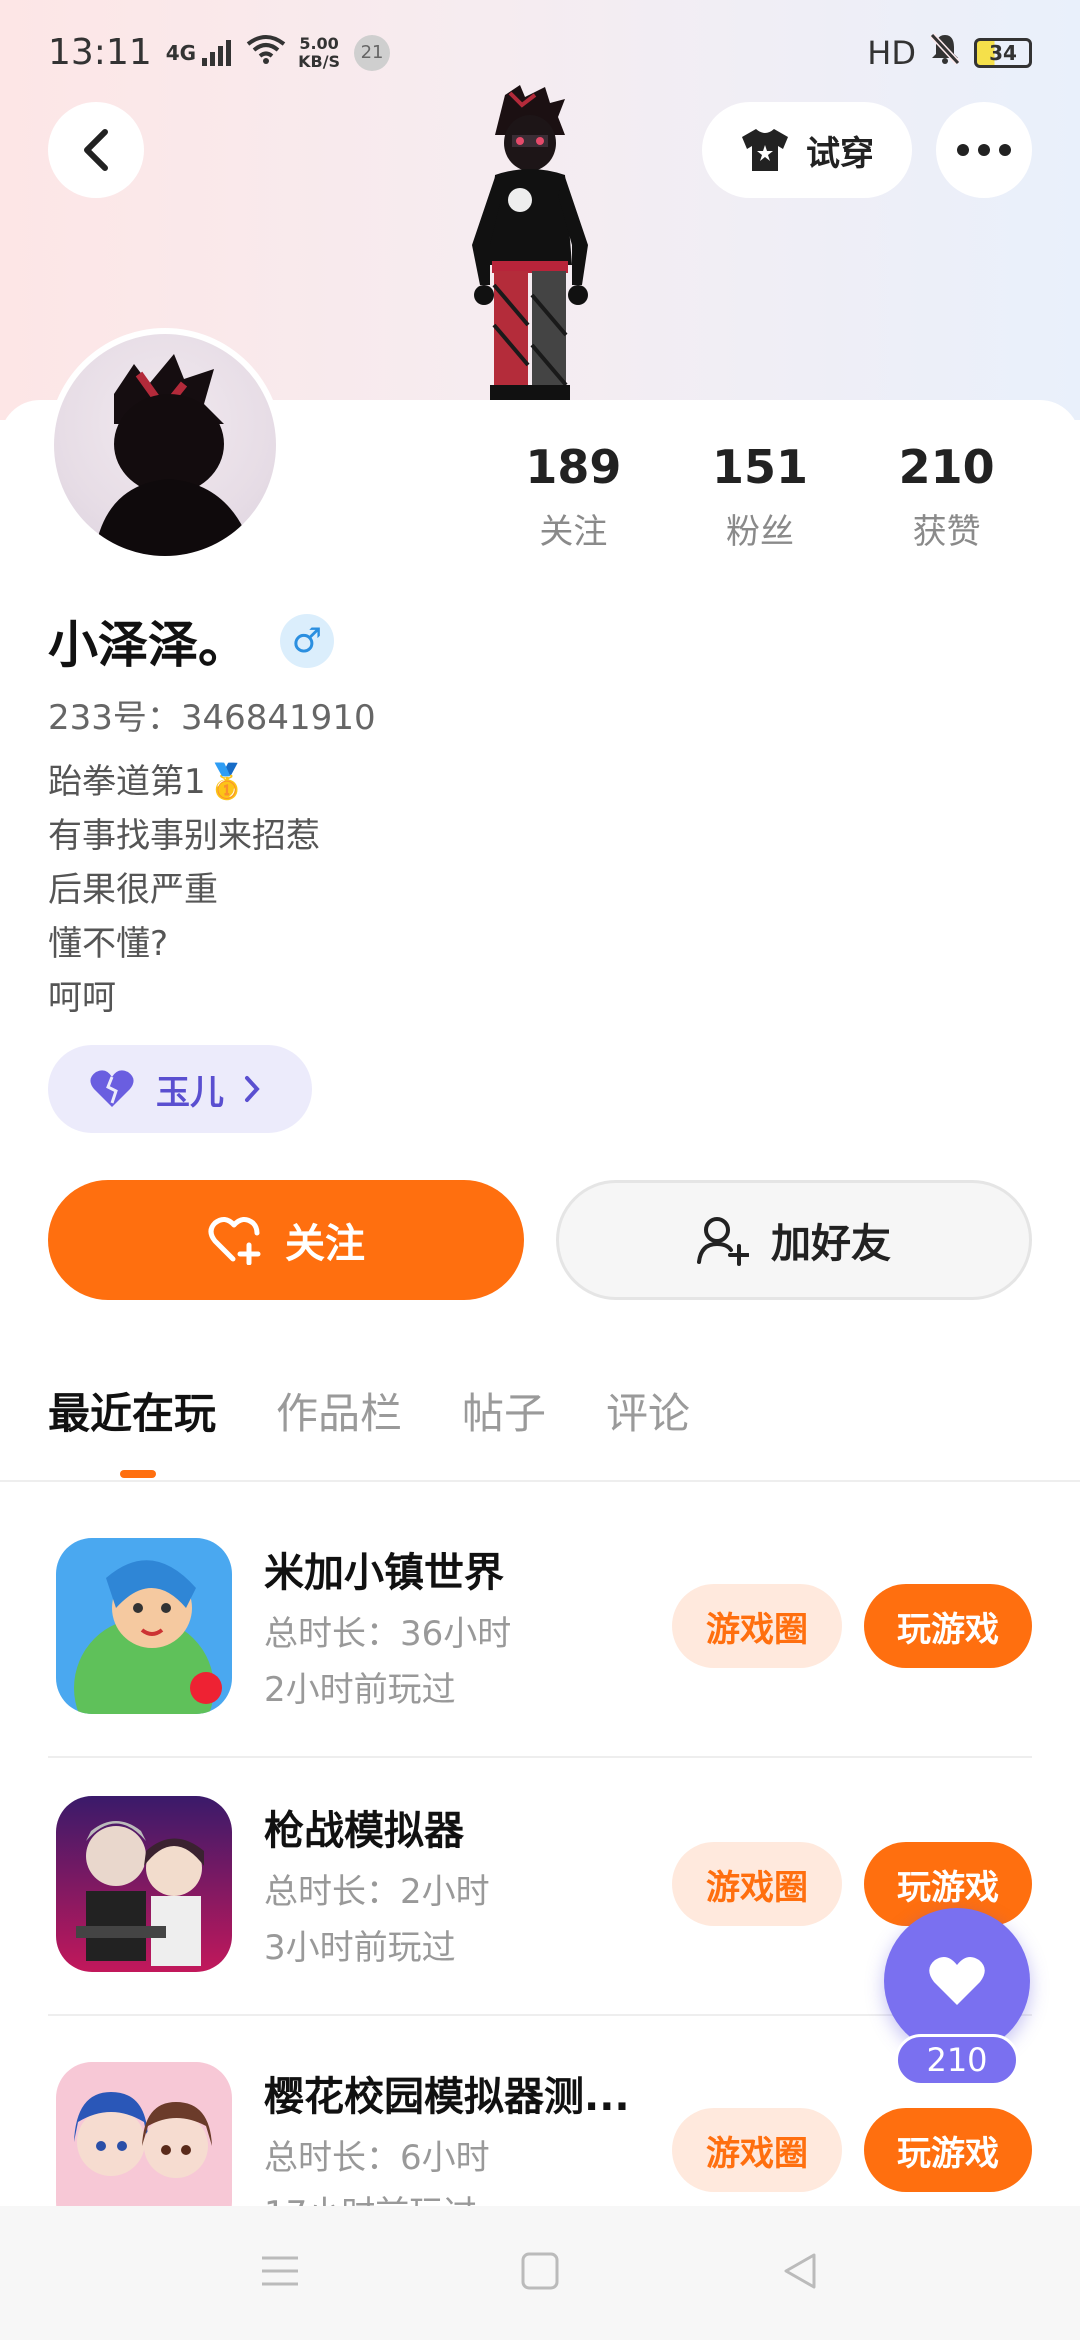  I want to click on profile-bio: 跆拳道第1🥇 有事找事别来招惹 后果很严重 懂不懂? 呵呵, so click(184, 890).